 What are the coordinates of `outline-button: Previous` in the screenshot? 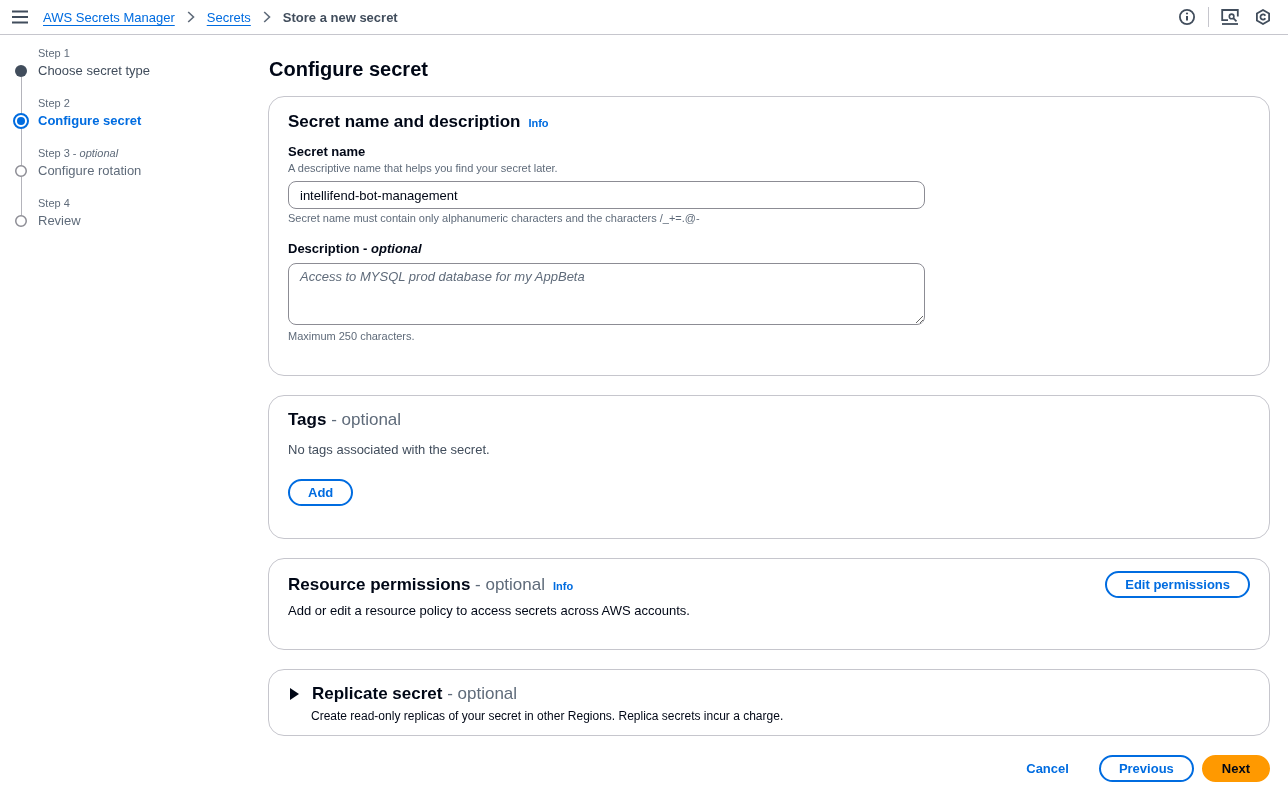 It's located at (1146, 768).